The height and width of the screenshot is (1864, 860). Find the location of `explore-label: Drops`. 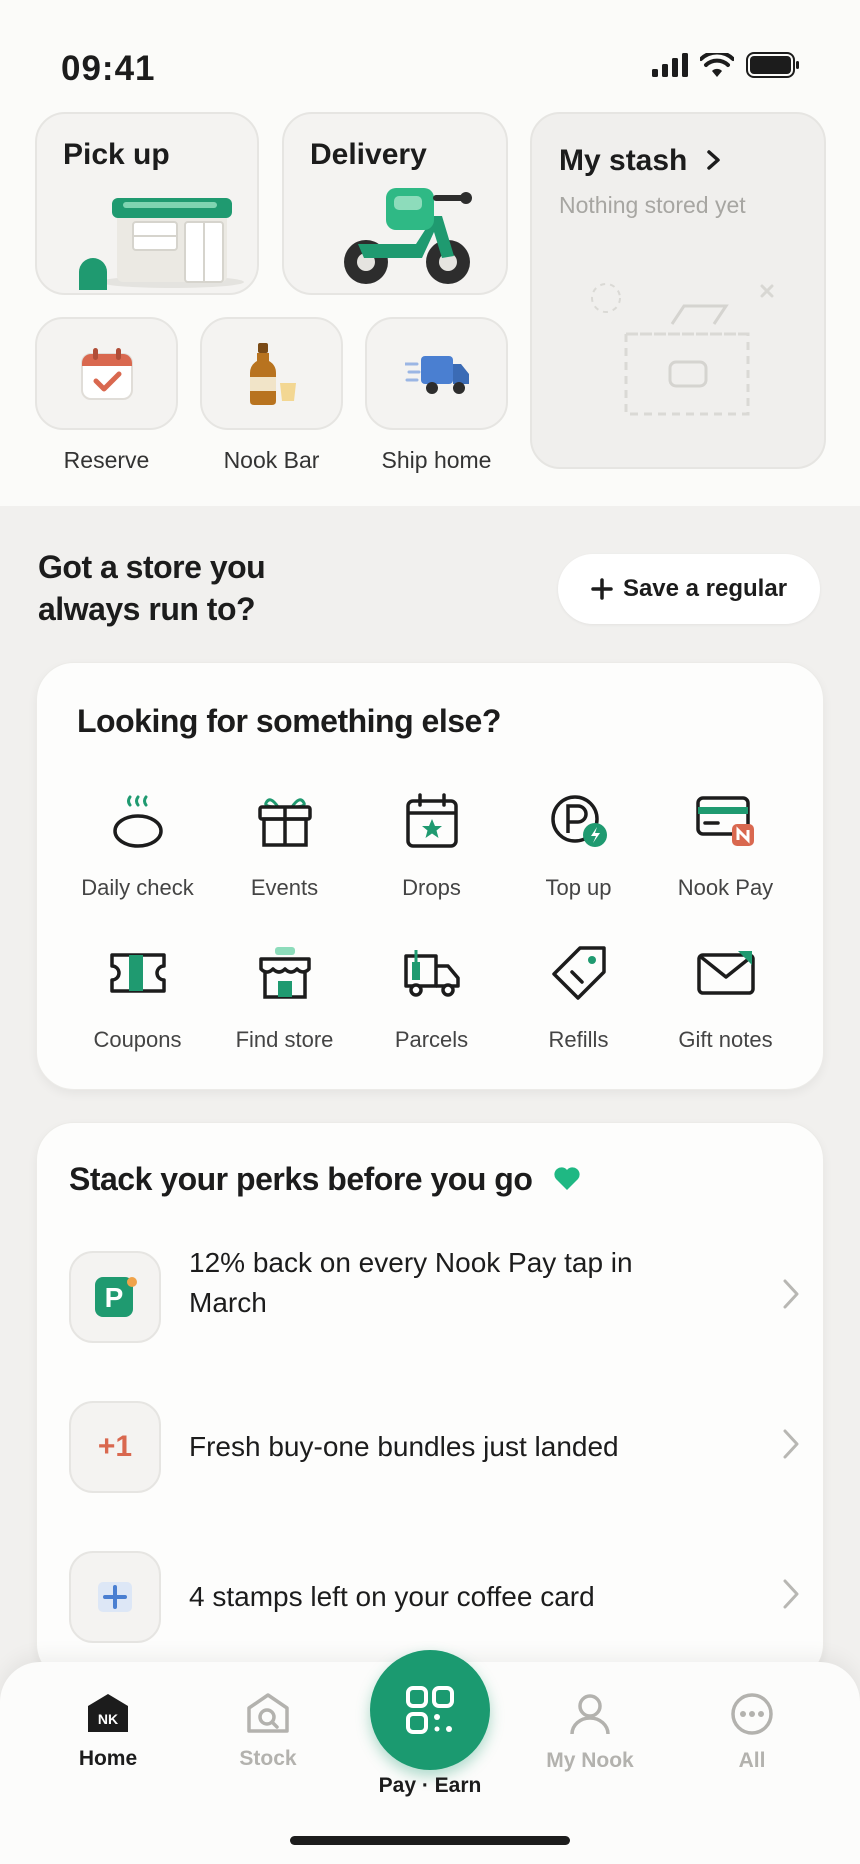

explore-label: Drops is located at coordinates (431, 887).